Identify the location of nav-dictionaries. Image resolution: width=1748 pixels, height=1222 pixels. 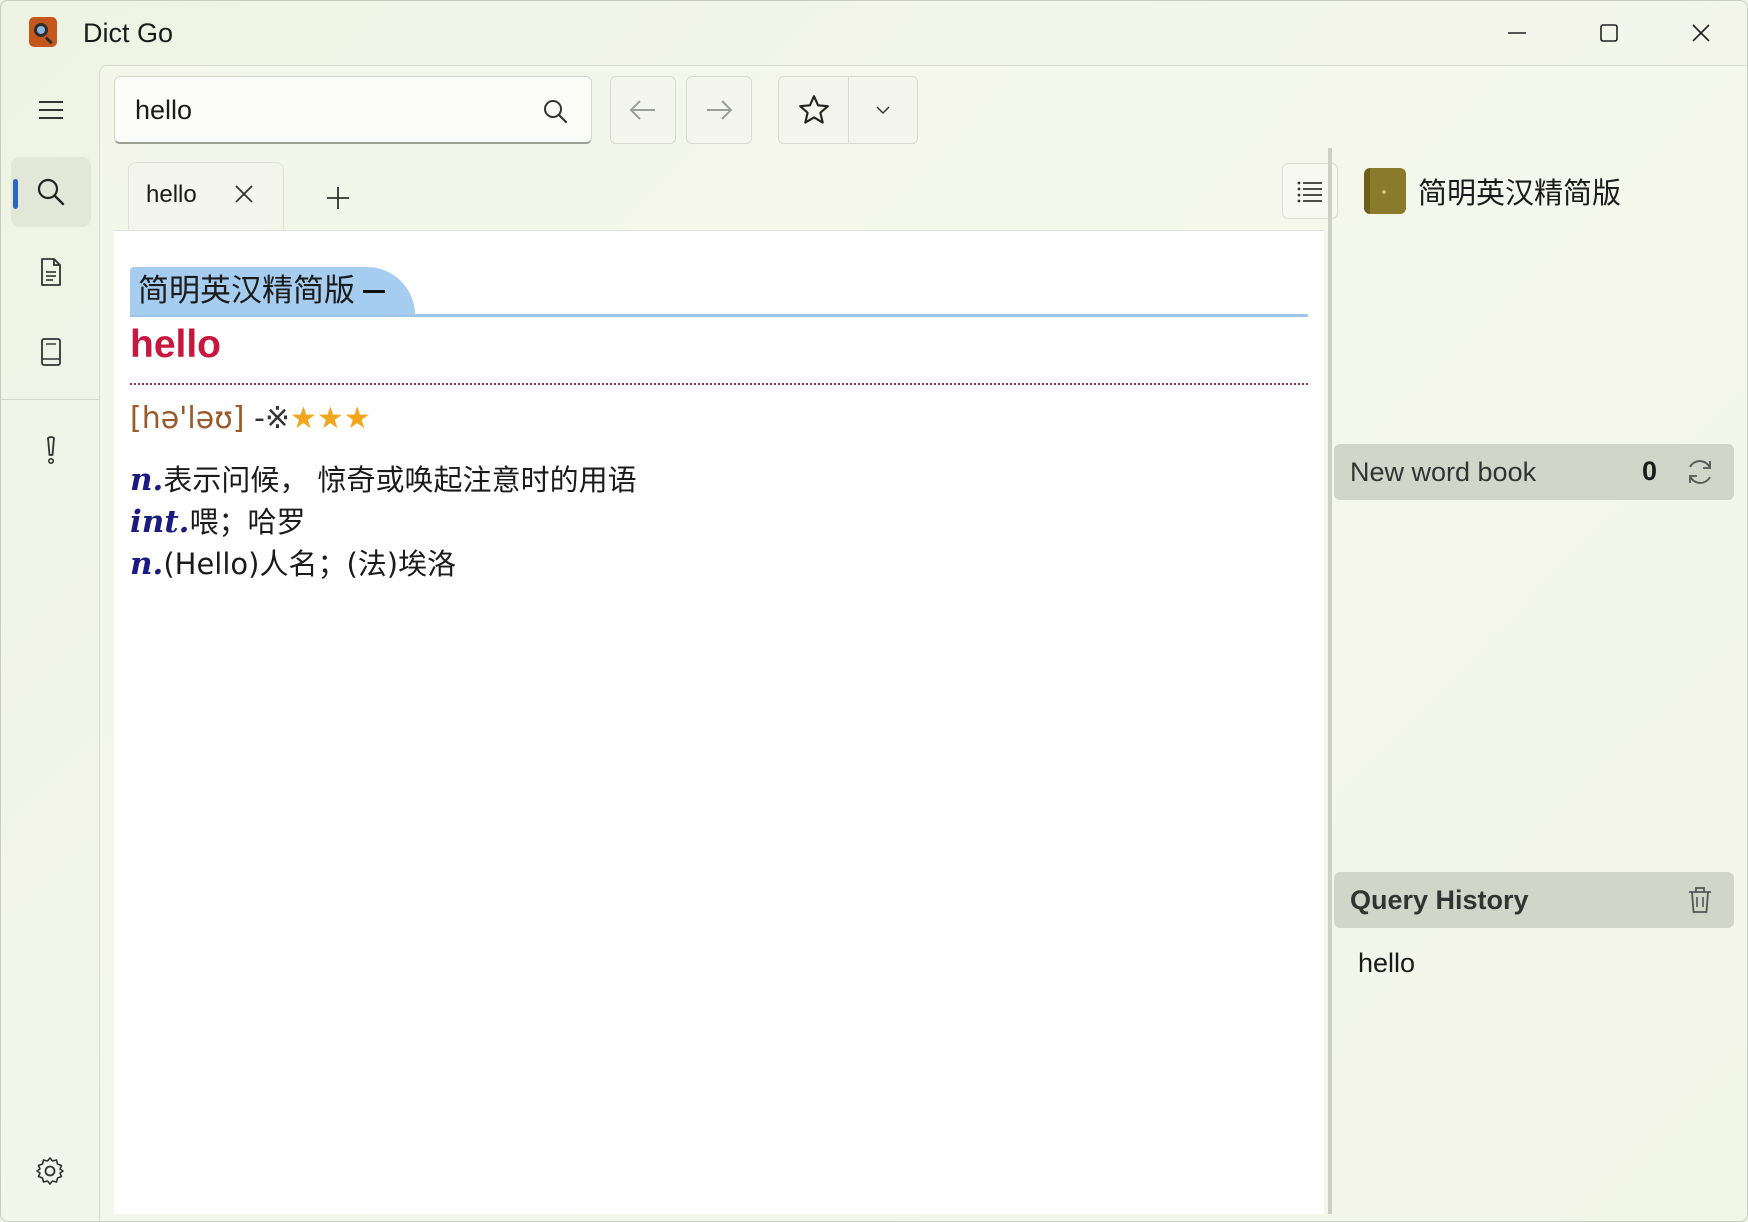
(51, 352).